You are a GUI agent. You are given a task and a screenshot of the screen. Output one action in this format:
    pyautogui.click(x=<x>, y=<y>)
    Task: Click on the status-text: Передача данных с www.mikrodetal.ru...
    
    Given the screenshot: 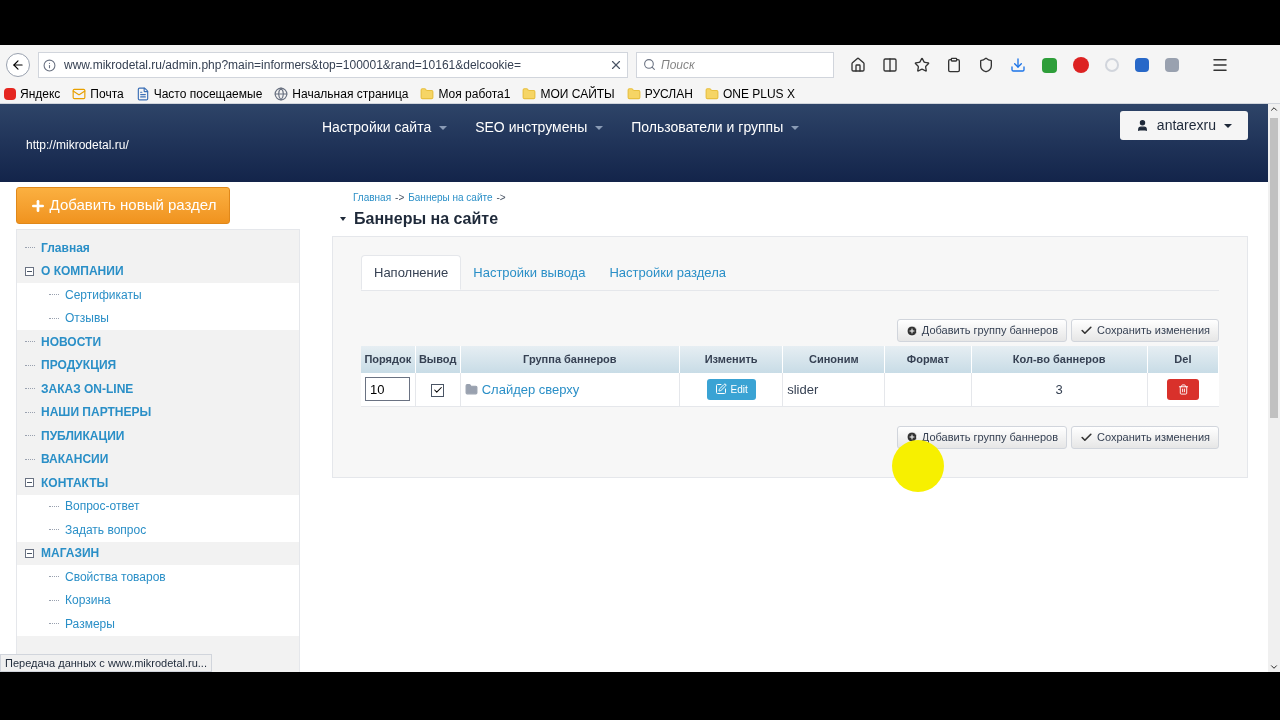 What is the action you would take?
    pyautogui.click(x=106, y=662)
    